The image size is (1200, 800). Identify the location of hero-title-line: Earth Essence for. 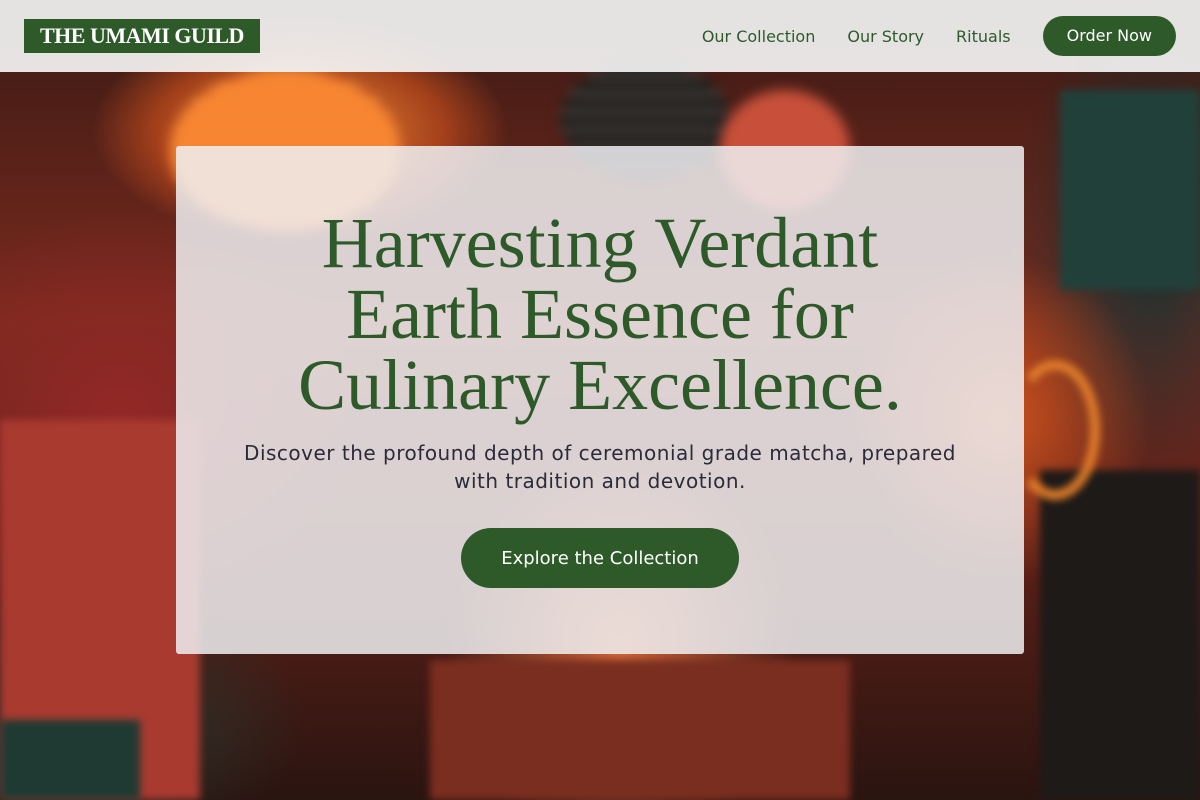
(600, 314).